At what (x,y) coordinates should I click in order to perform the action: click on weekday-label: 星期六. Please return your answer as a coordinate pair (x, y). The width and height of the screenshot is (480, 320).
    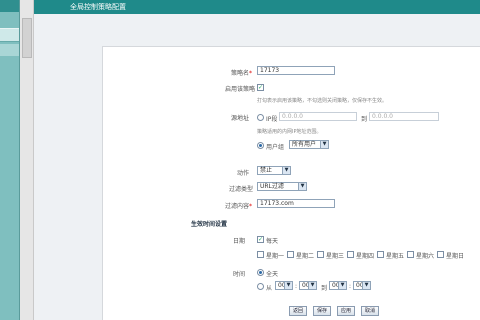
    Looking at the image, I should click on (425, 256).